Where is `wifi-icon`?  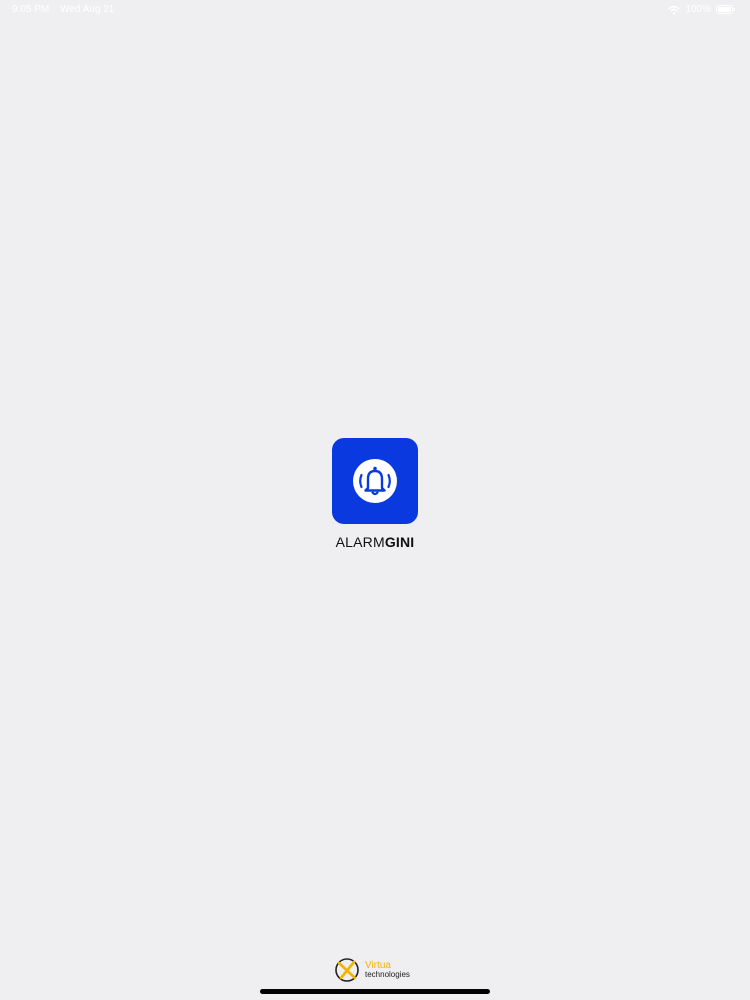 wifi-icon is located at coordinates (674, 9).